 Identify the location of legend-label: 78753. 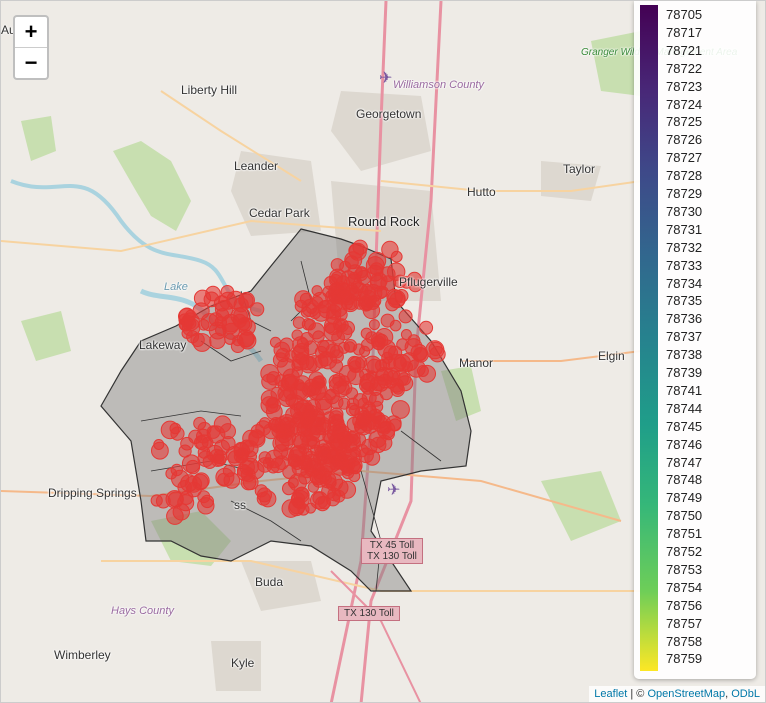
(684, 569).